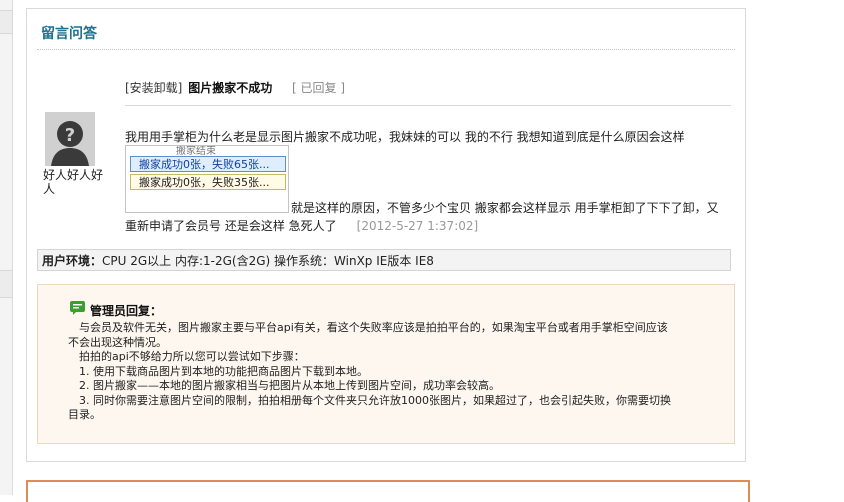 The image size is (844, 502). What do you see at coordinates (284, 385) in the screenshot?
I see `reply-line: 2. 图片搬家——本地的图片搬家相当与把图片从本地上传到图片空间，成功率会较高。` at bounding box center [284, 385].